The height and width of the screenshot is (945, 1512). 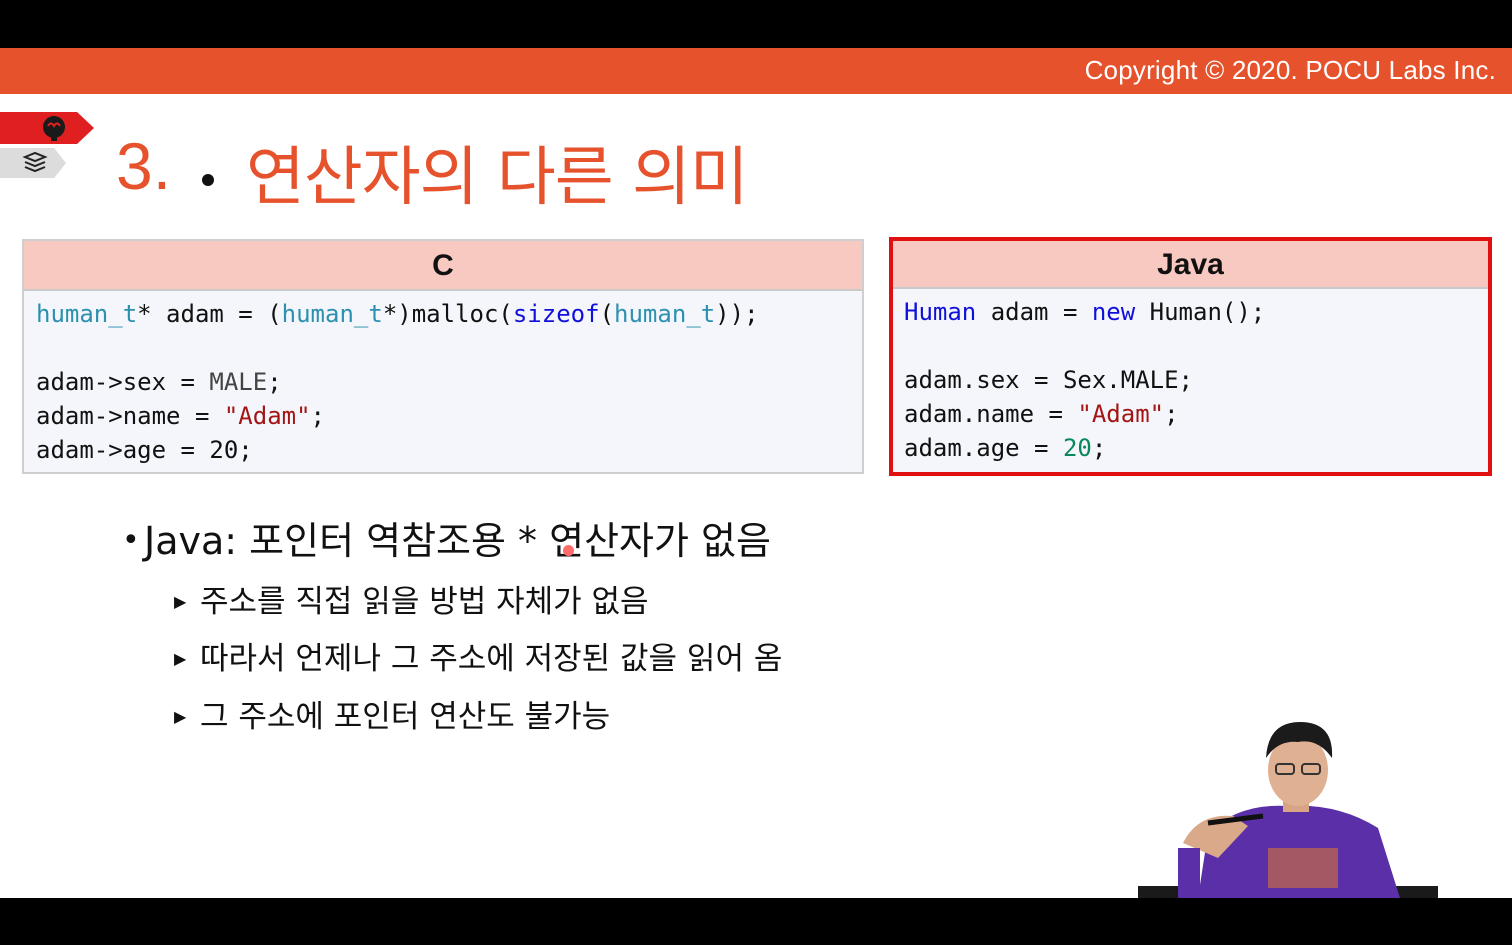 I want to click on code-token: *)malloc(, so click(x=447, y=314).